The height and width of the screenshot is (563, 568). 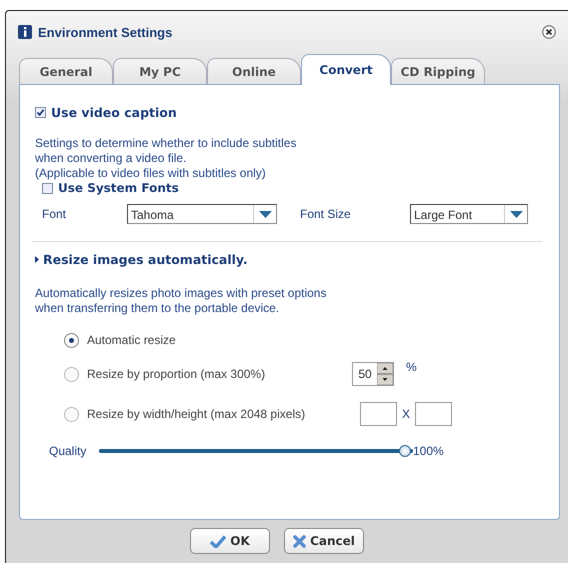 I want to click on window-title: Environment Settings, so click(x=105, y=32).